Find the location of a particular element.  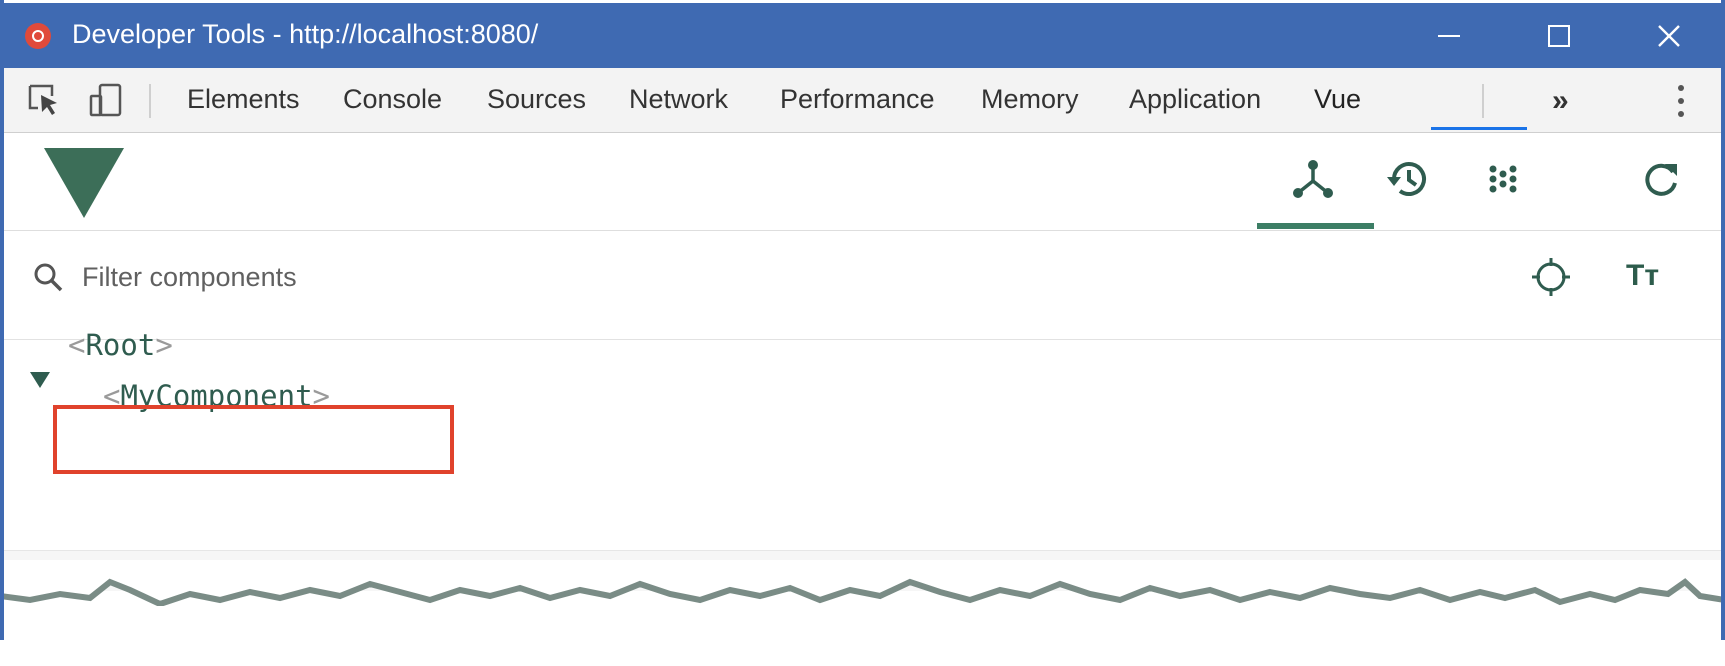

components-tree-icon is located at coordinates (1313, 179).